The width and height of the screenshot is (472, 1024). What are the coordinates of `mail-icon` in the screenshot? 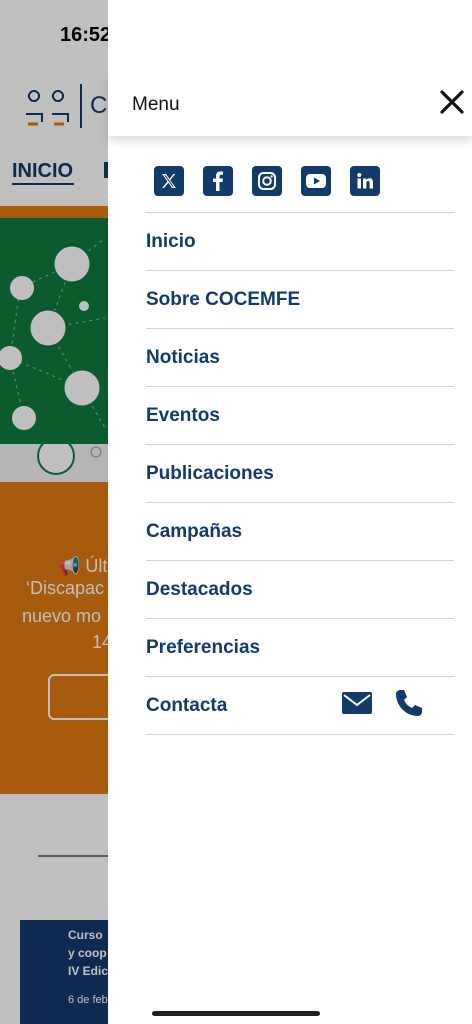 It's located at (357, 703).